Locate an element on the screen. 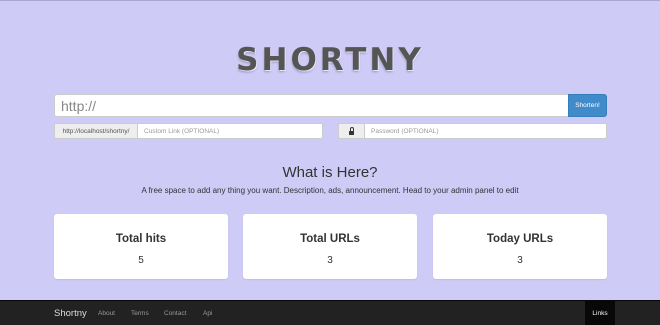 The height and width of the screenshot is (325, 660). lock-icon is located at coordinates (351, 131).